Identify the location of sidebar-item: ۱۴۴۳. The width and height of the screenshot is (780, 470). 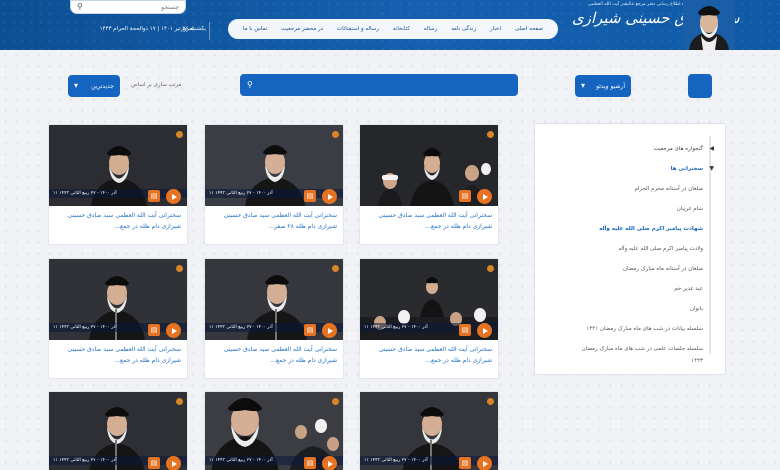
(697, 361).